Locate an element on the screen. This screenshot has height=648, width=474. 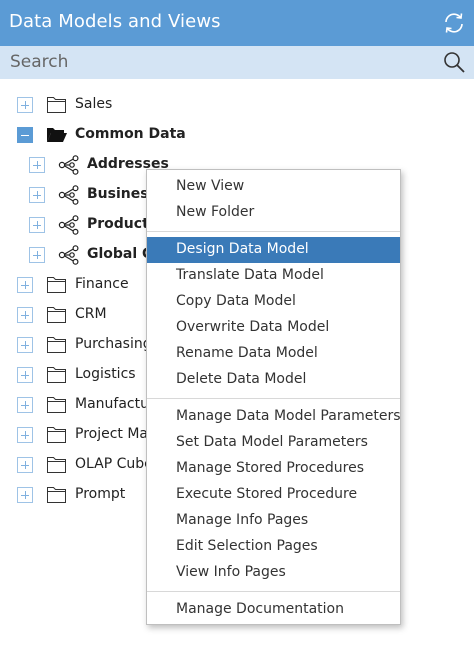
tree-item-label: OLAP Cube is located at coordinates (114, 464).